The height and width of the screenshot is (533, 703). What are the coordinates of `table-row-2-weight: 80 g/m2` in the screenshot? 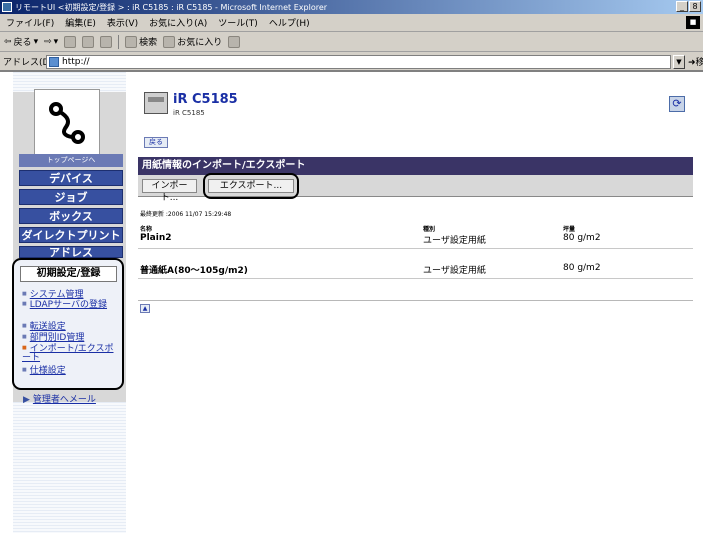 It's located at (582, 268).